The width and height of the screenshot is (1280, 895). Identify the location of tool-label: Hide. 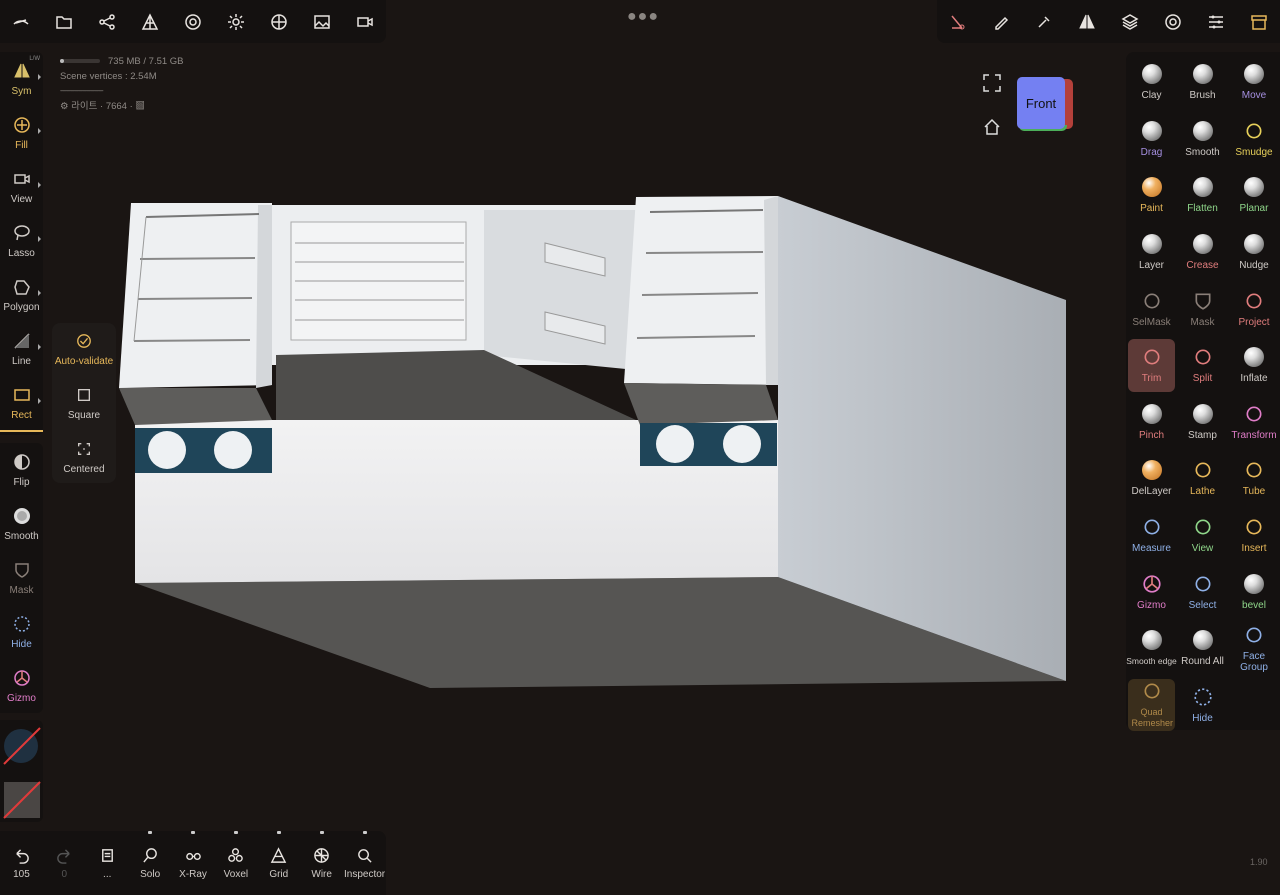
(1202, 718).